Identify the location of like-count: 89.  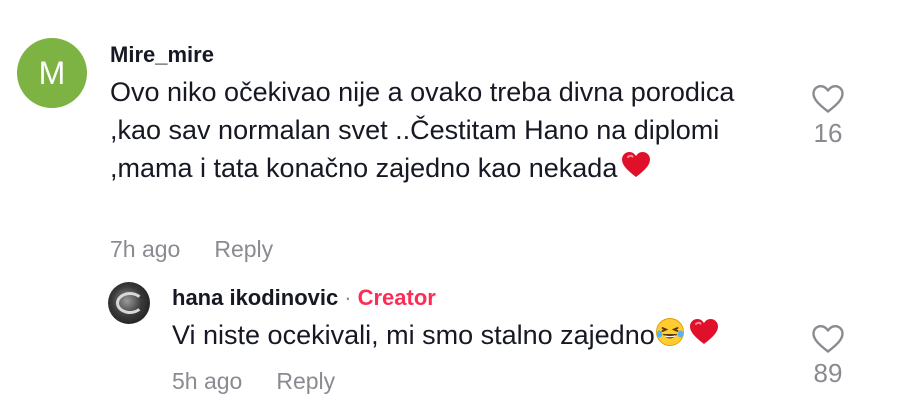
(828, 373).